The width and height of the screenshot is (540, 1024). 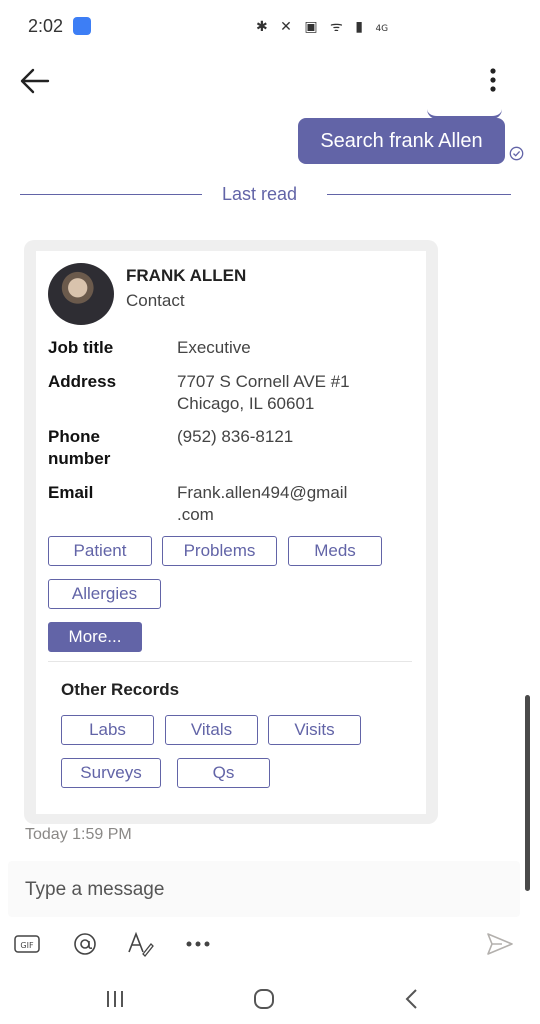 I want to click on format-icon, so click(x=140, y=944).